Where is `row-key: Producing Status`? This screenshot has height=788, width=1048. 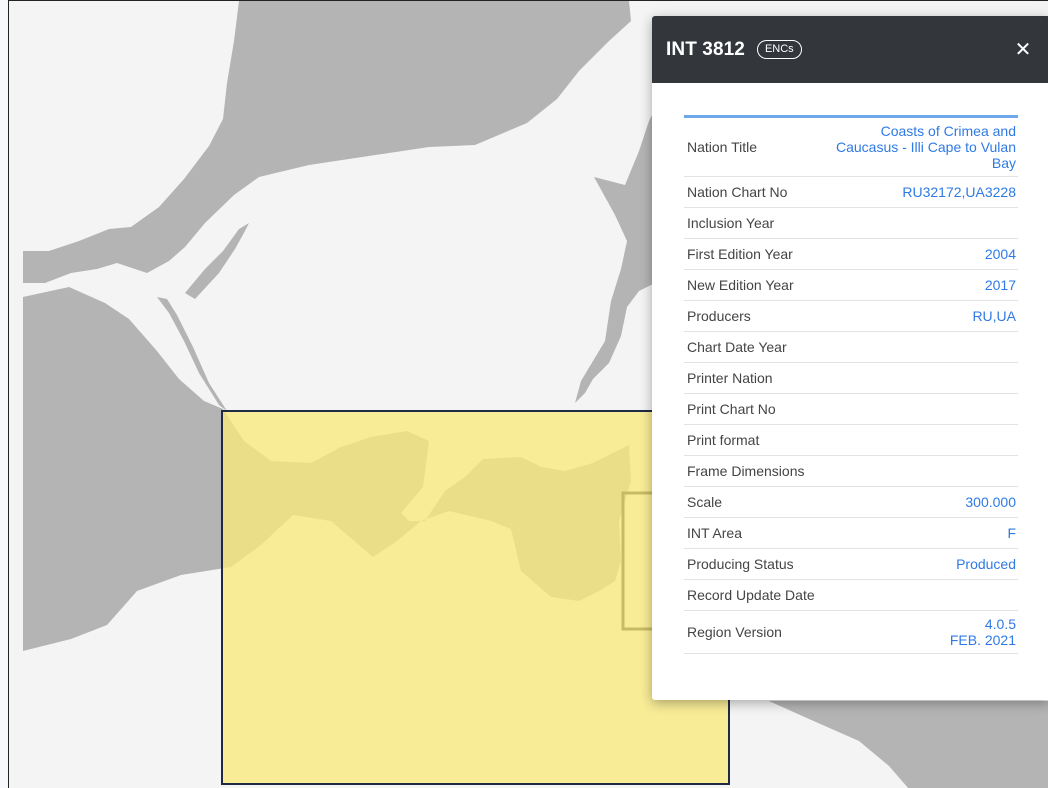 row-key: Producing Status is located at coordinates (750, 564).